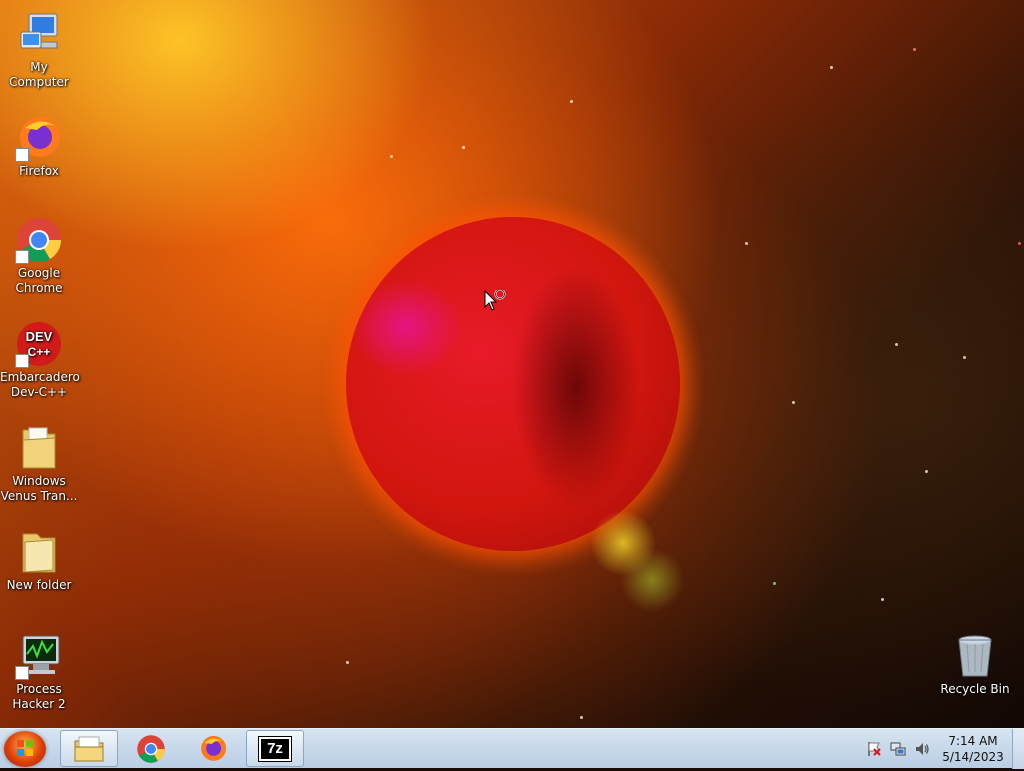  Describe the element at coordinates (975, 689) in the screenshot. I see `desktop-icon-label: Recycle Bin` at that location.